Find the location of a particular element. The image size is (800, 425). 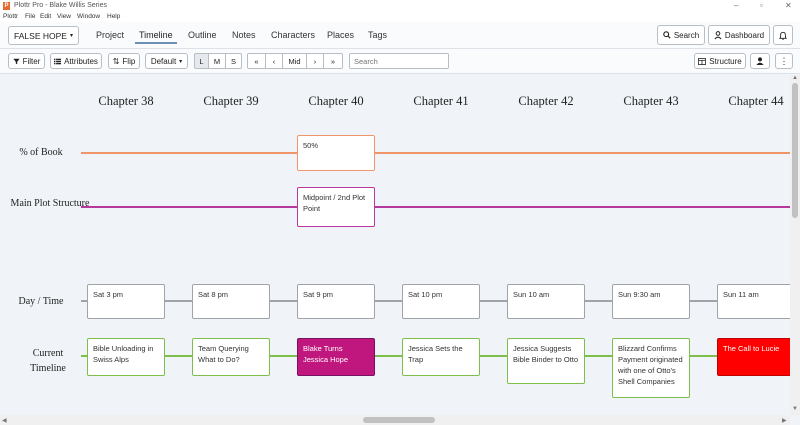

filter-button-label: Filter is located at coordinates (31, 61).